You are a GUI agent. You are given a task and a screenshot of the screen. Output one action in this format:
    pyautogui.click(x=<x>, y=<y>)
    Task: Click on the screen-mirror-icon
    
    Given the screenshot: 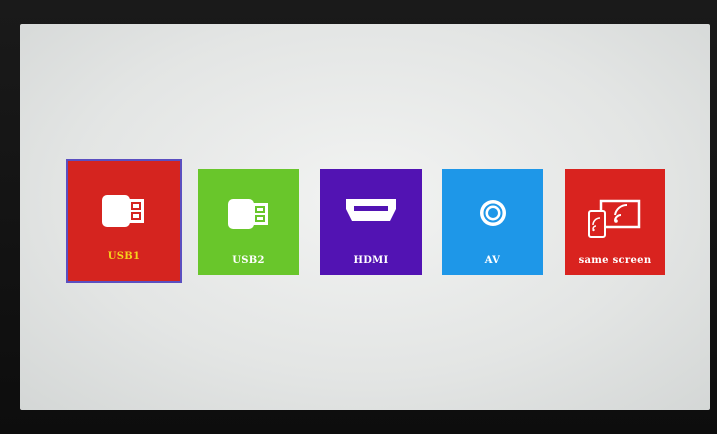 What is the action you would take?
    pyautogui.click(x=615, y=219)
    